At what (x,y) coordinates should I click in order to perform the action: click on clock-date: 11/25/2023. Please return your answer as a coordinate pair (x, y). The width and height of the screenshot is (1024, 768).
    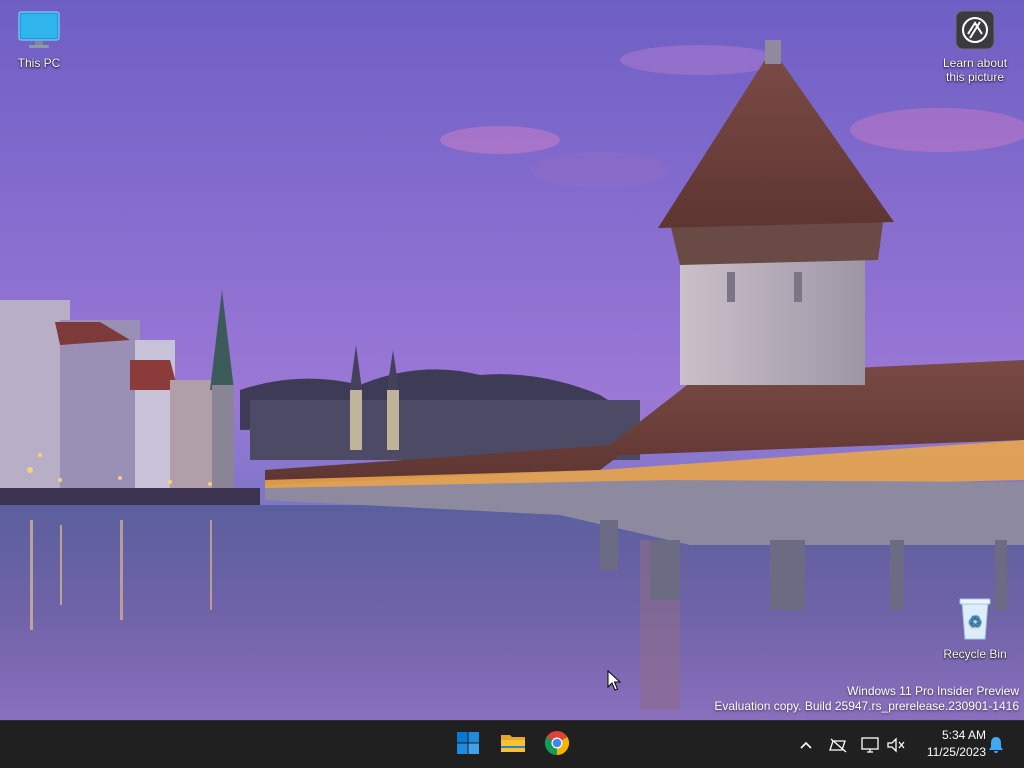
    Looking at the image, I should click on (956, 752).